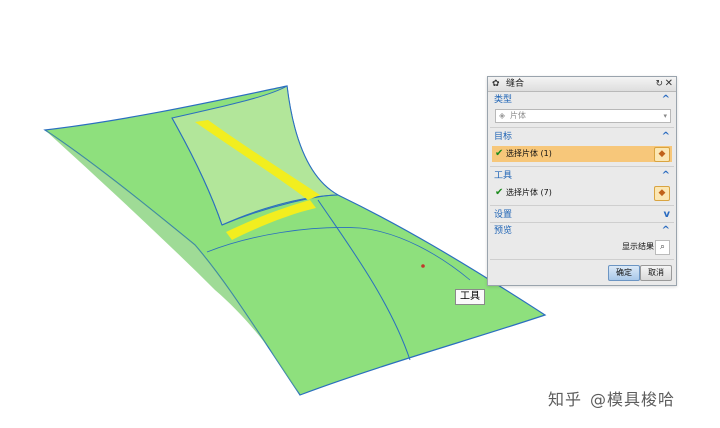  Describe the element at coordinates (582, 84) in the screenshot. I see `dialog-titlebar: ✿ 缝合 ↻ ✕` at that location.